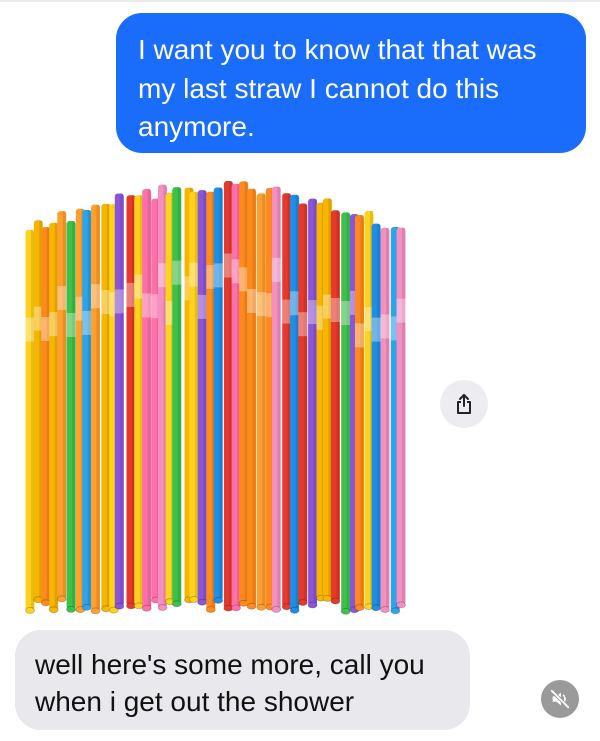 This screenshot has width=600, height=741. I want to click on share-icon, so click(464, 404).